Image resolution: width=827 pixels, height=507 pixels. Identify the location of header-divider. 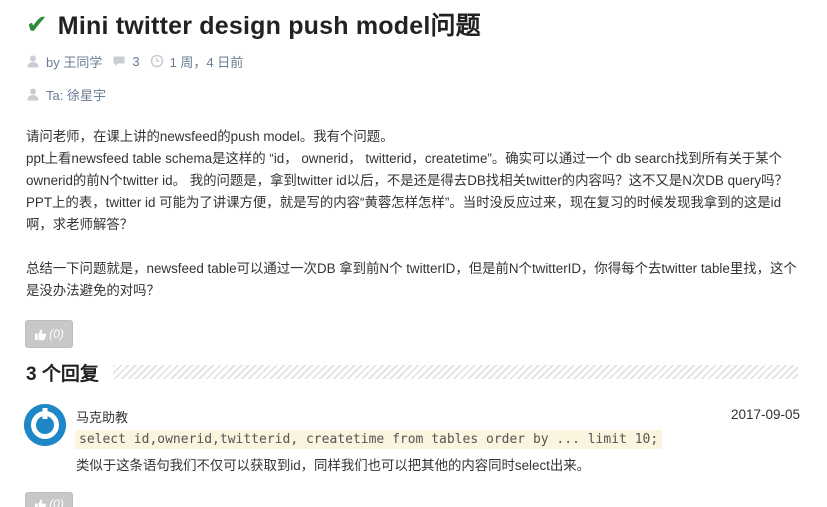
(455, 372).